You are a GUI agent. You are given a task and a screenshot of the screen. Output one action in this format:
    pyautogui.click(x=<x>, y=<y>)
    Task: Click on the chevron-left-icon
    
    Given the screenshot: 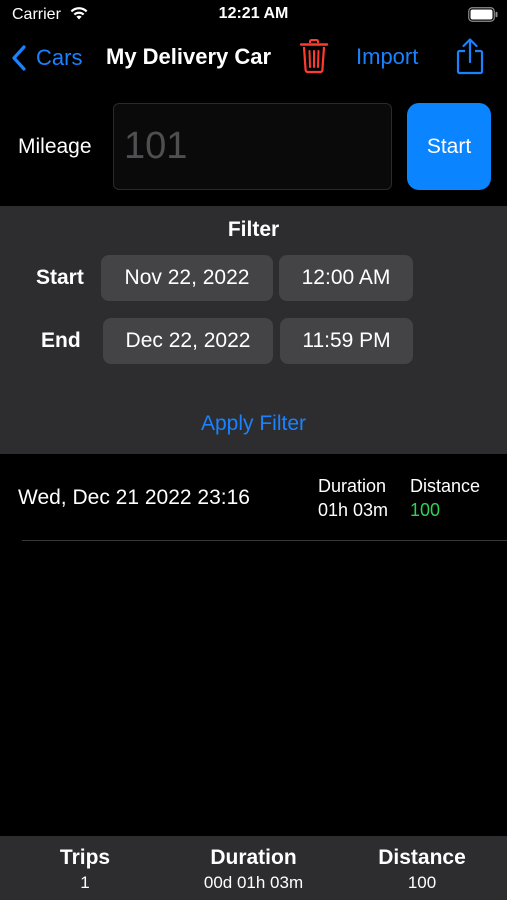 What is the action you would take?
    pyautogui.click(x=19, y=58)
    